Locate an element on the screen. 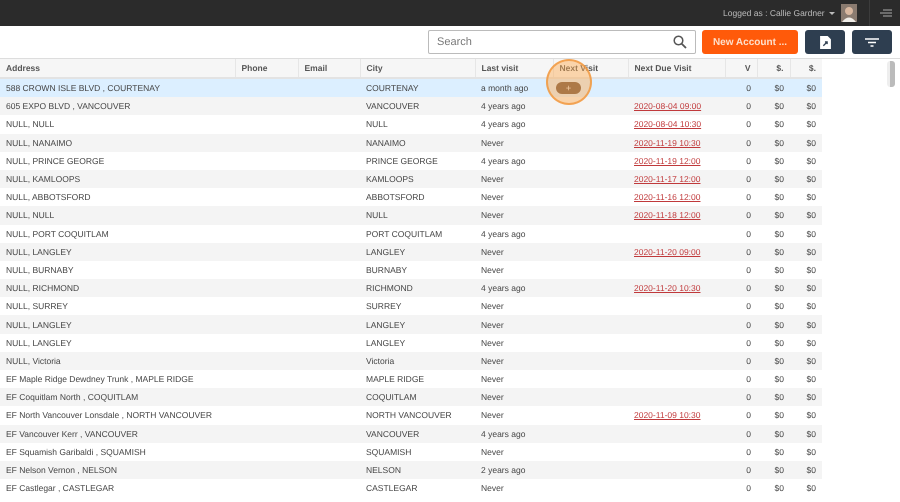  table-row: NULL, NANAIMO NANAIMO Never 2020-11-19 10:30 0 $0 $0 is located at coordinates (411, 143).